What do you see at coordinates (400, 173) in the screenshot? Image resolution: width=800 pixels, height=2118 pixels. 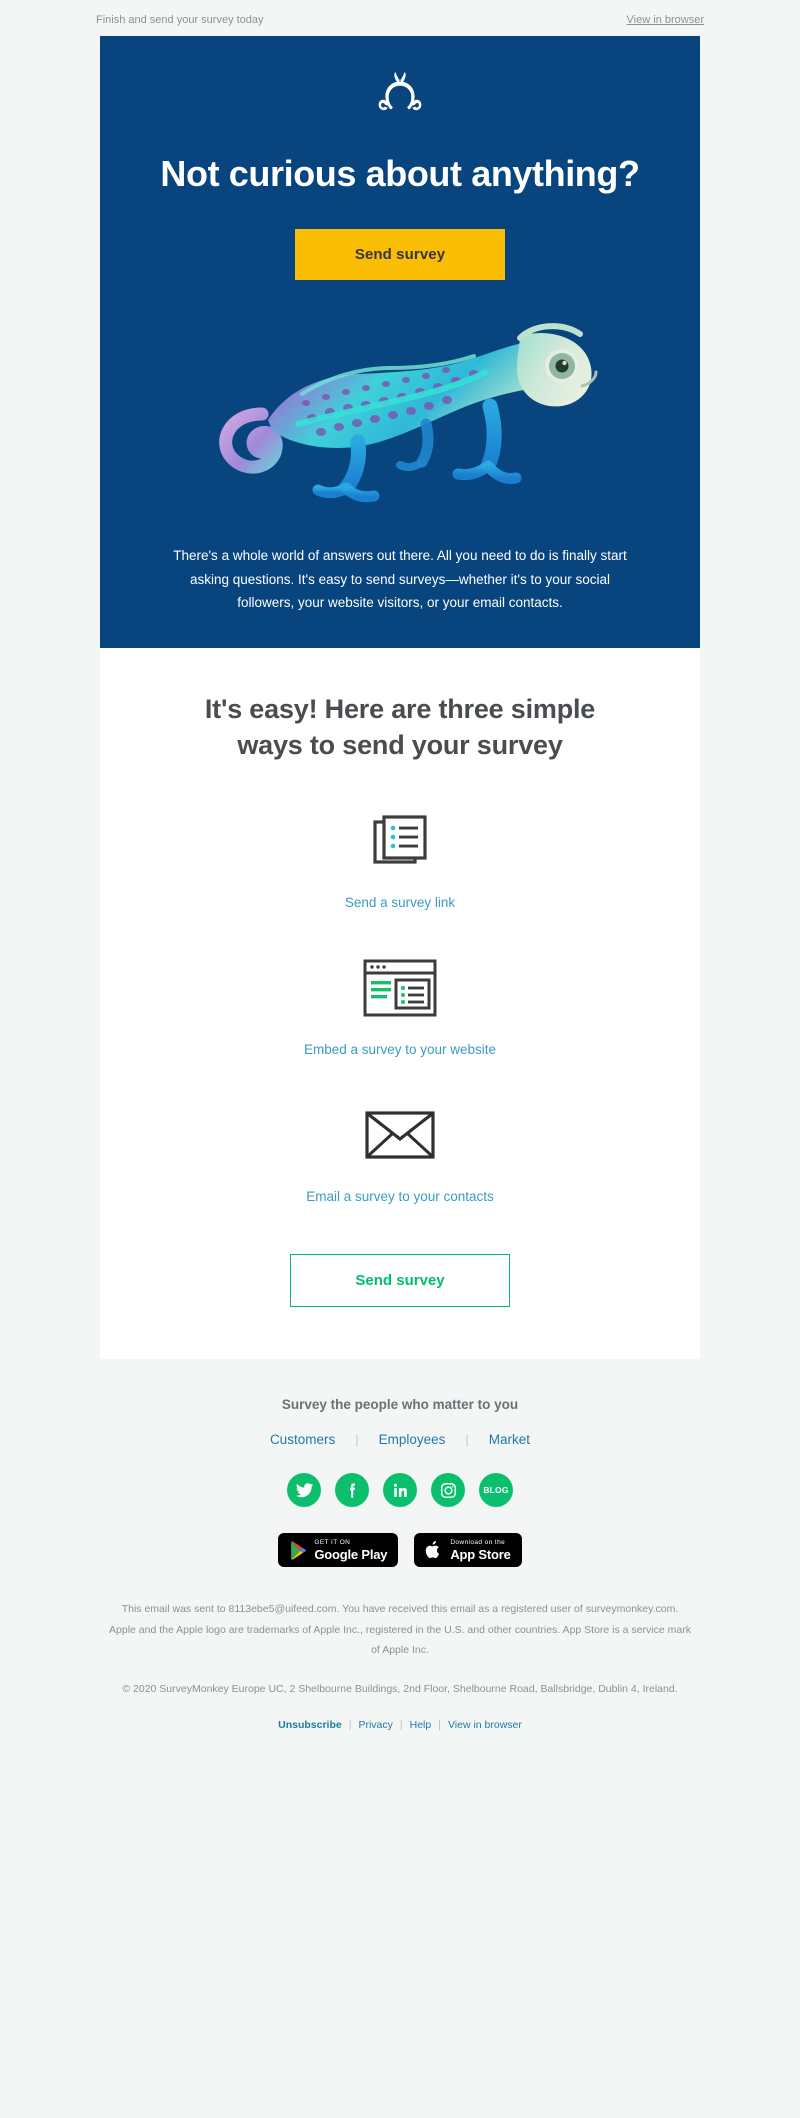 I see `hero-title: Not curious about anything?` at bounding box center [400, 173].